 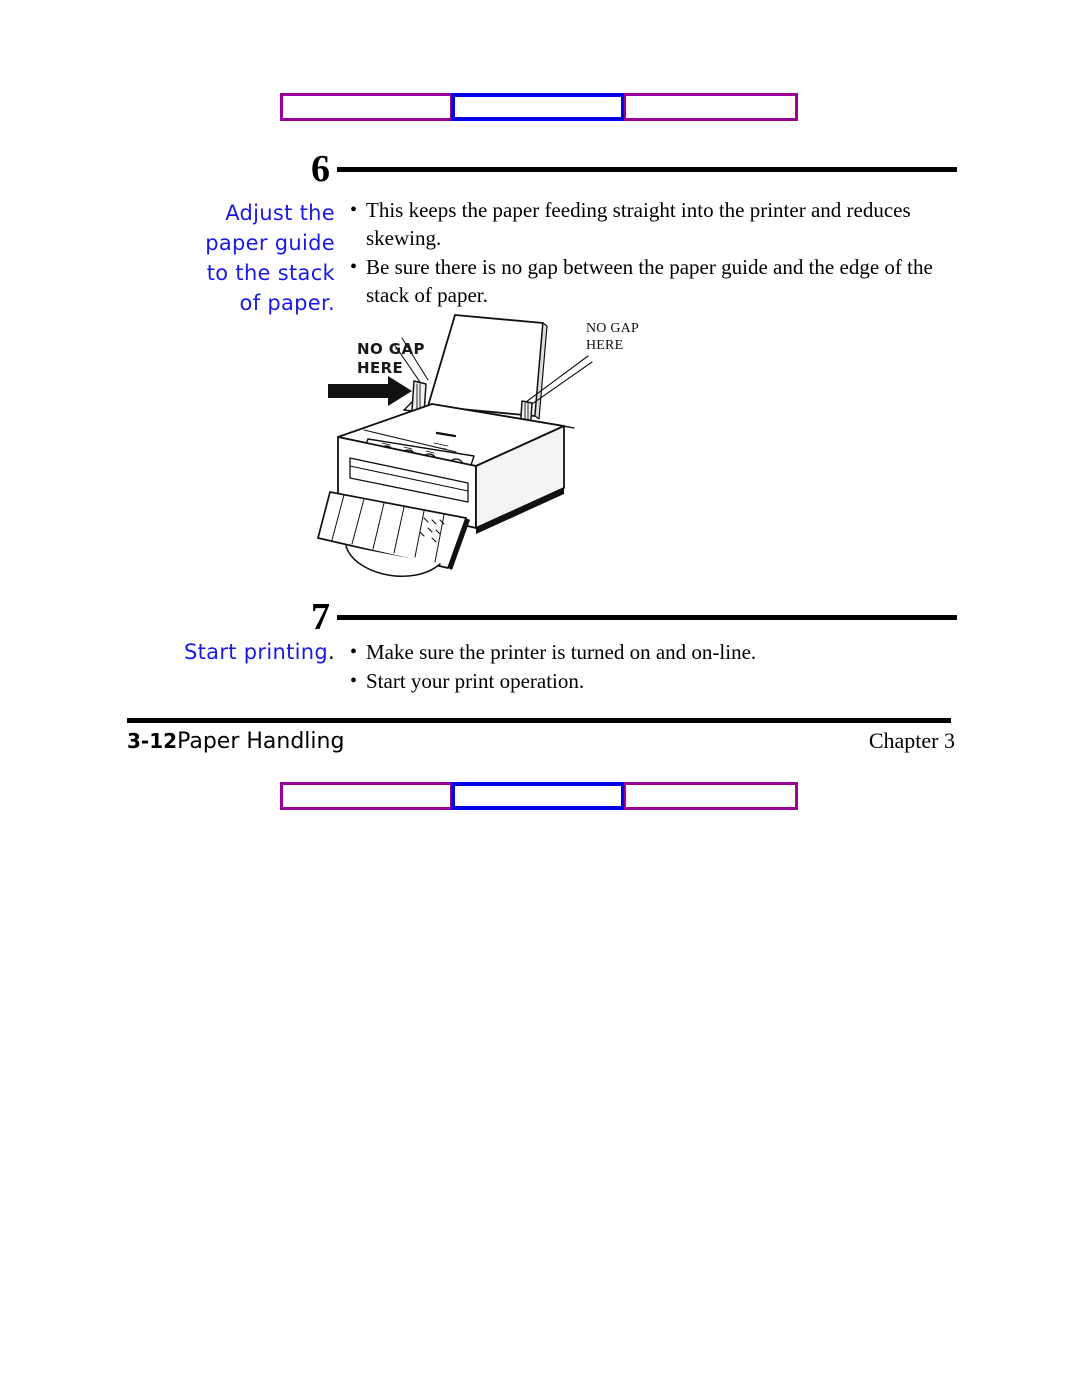 I want to click on step-7-heading: 7, so click(x=626, y=617).